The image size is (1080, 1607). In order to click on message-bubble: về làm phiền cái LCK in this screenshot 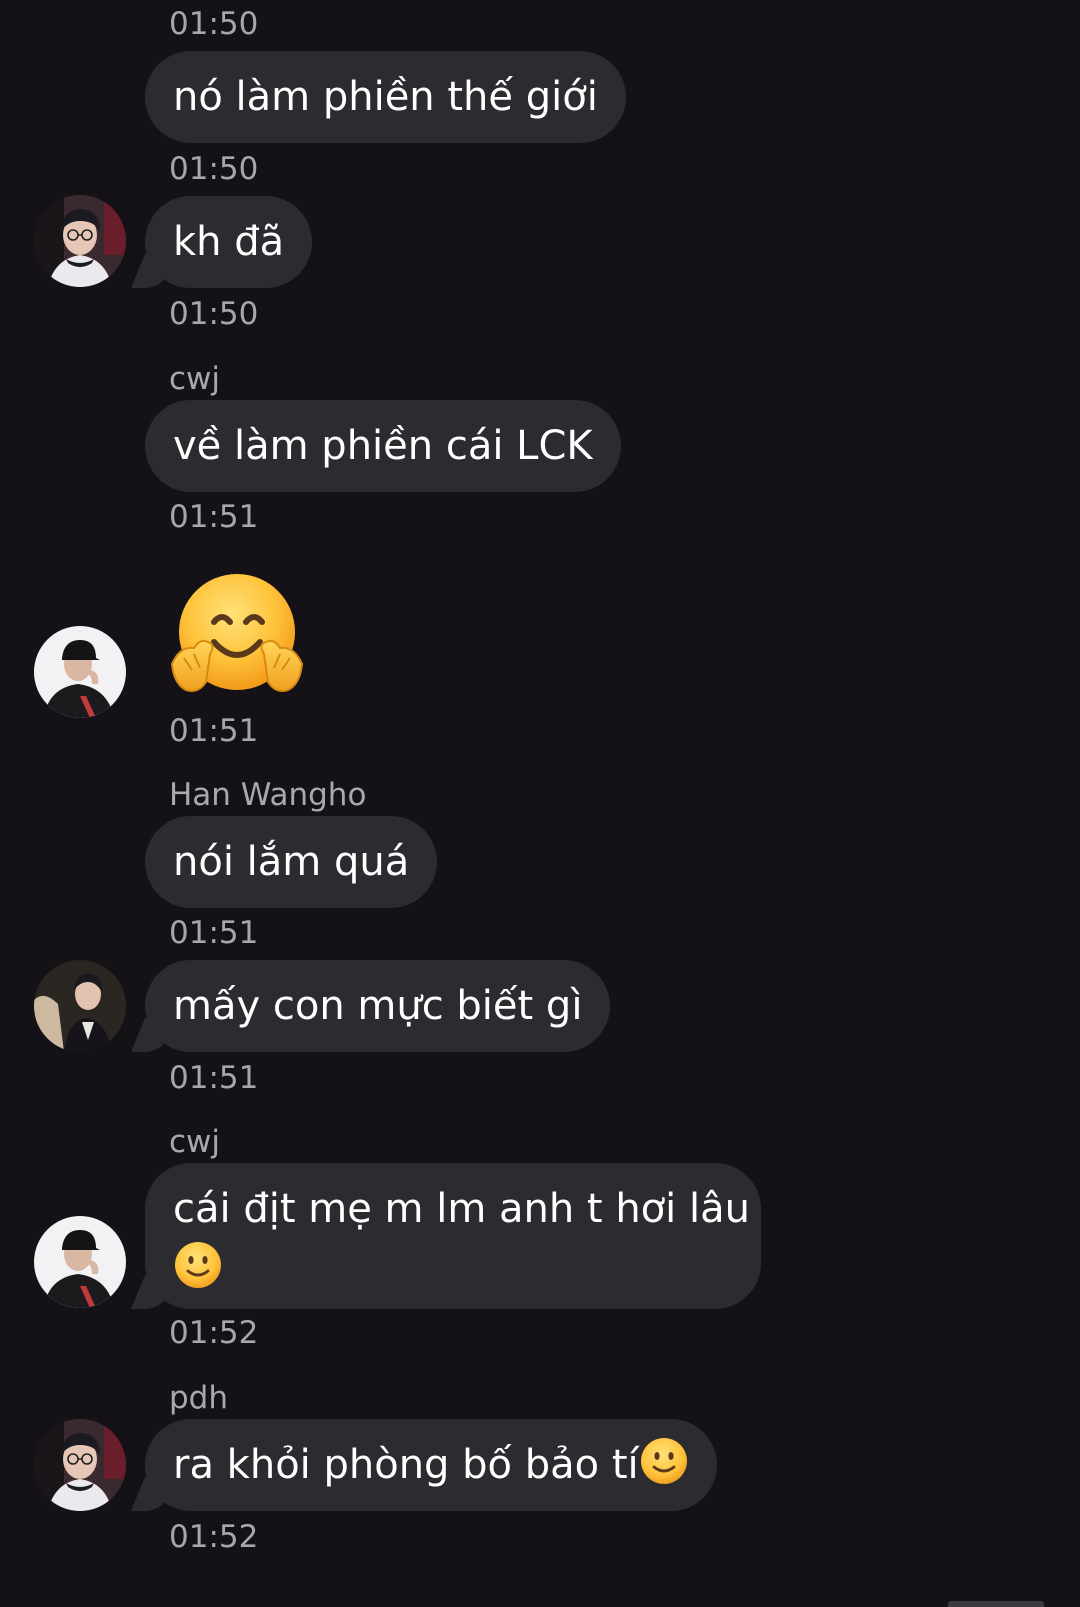, I will do `click(383, 446)`.